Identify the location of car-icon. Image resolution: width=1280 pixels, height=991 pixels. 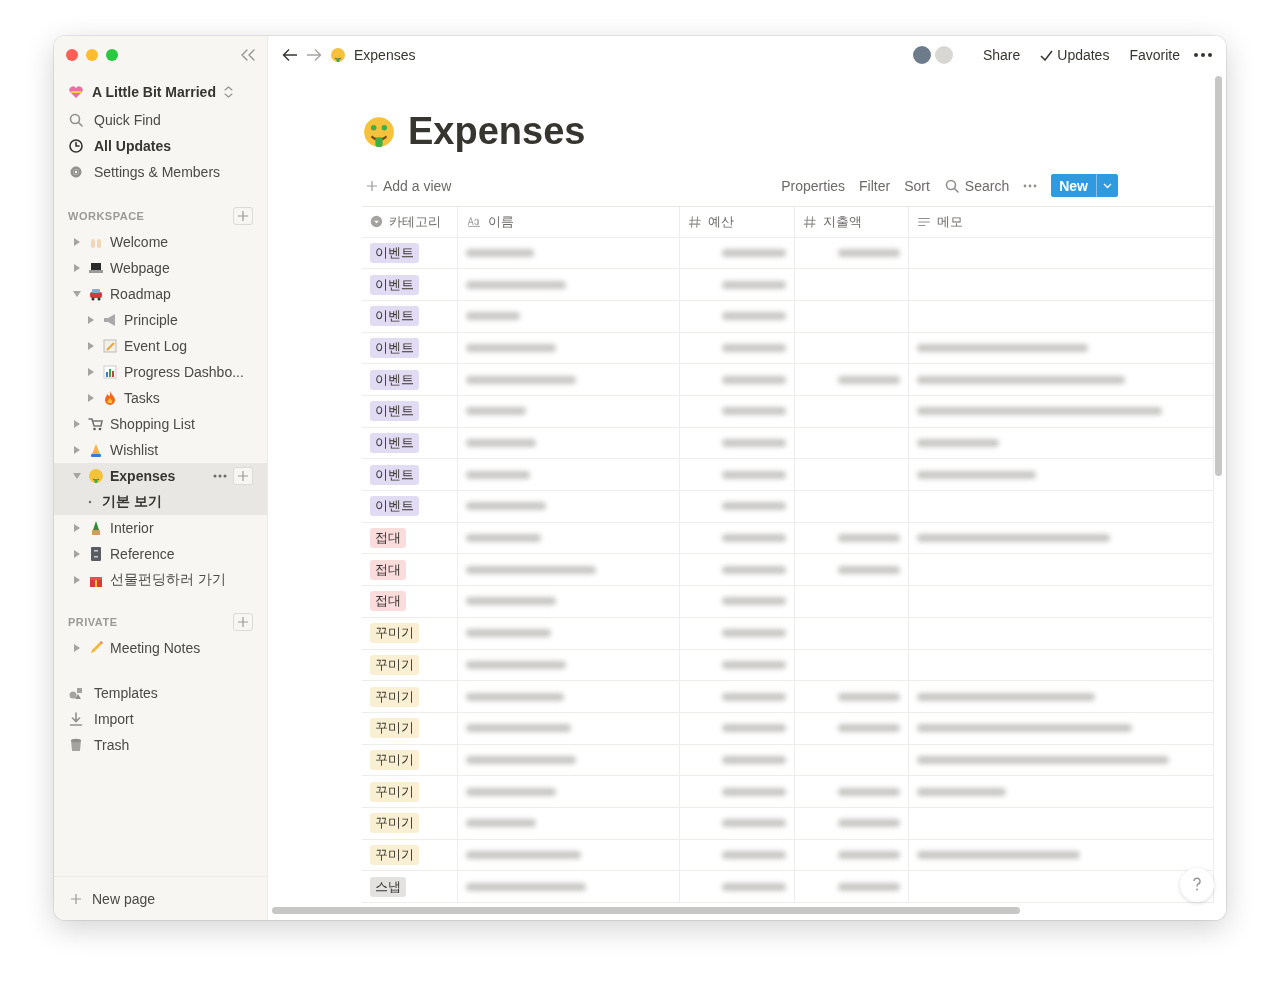
(96, 294).